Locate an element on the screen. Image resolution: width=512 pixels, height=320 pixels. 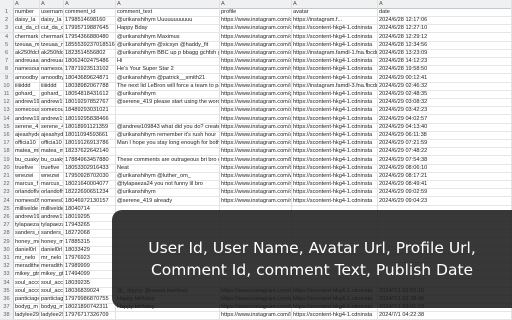
cell-date: 2024/7/1 04:22:38 is located at coordinates (445, 315).